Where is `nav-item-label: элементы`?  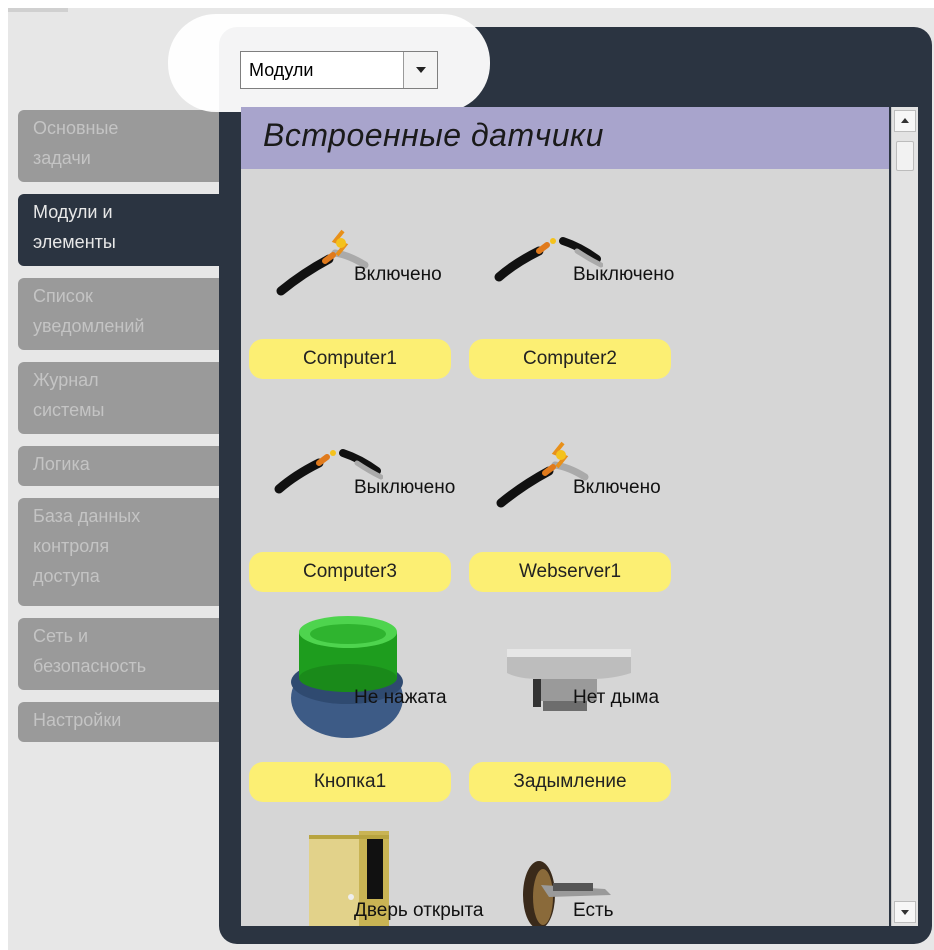
nav-item-label: элементы is located at coordinates (74, 242).